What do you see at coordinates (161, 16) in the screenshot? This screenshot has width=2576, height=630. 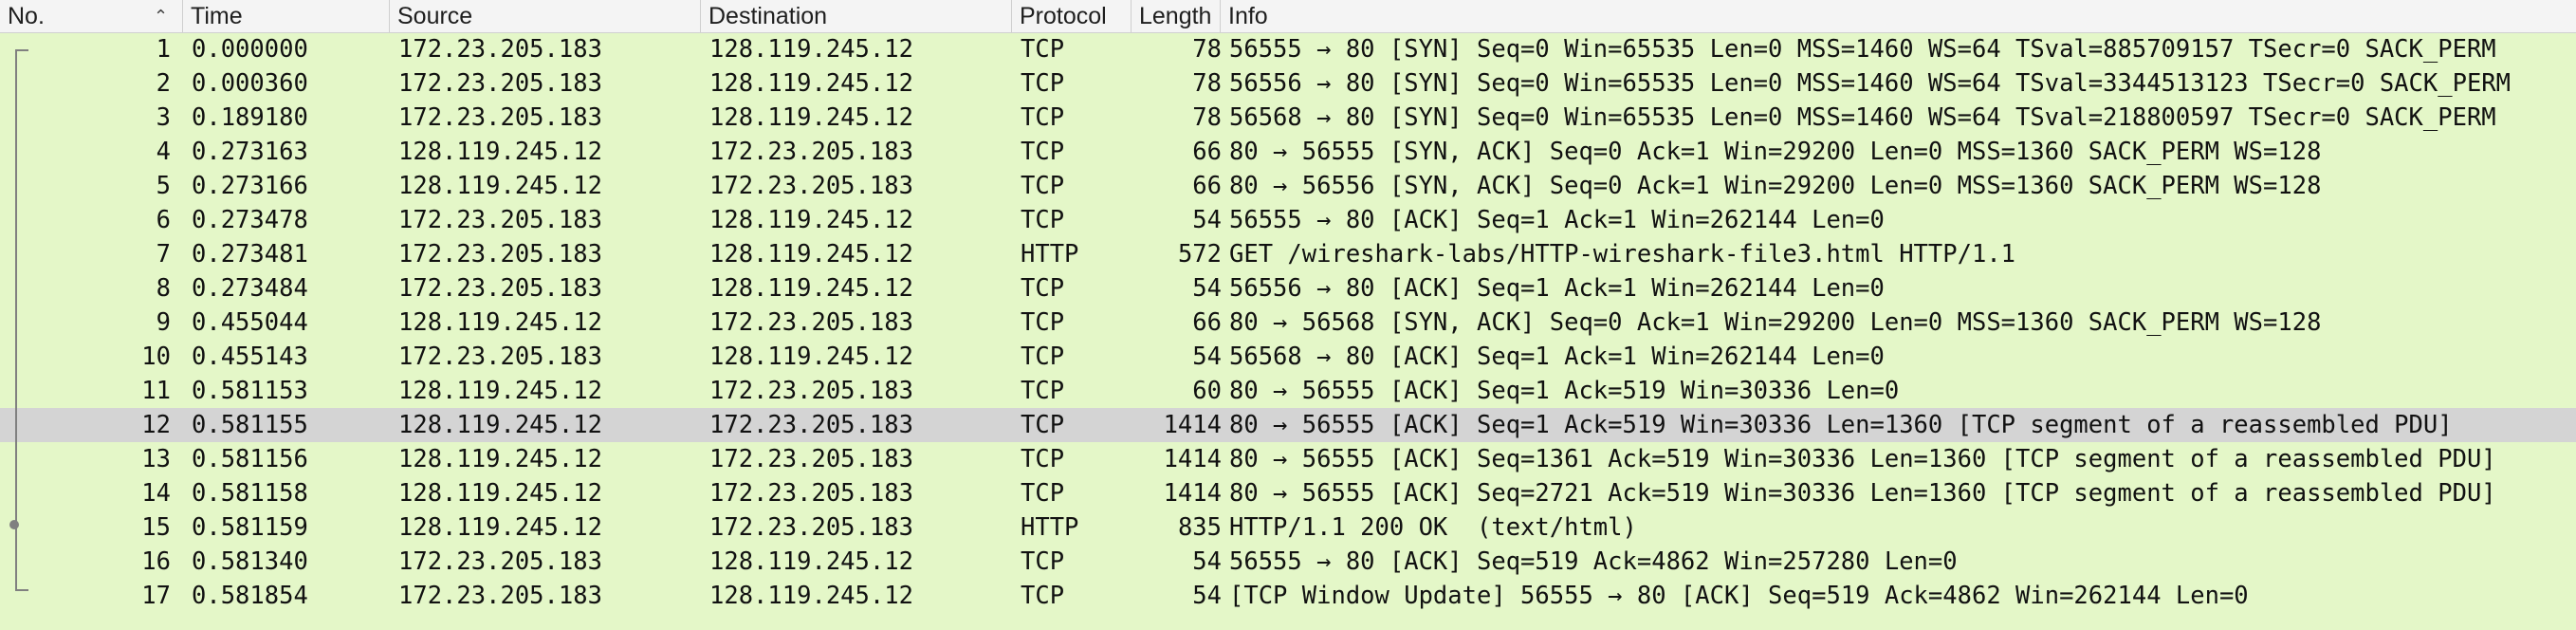 I see `sort-ascending-icon: ⌃` at bounding box center [161, 16].